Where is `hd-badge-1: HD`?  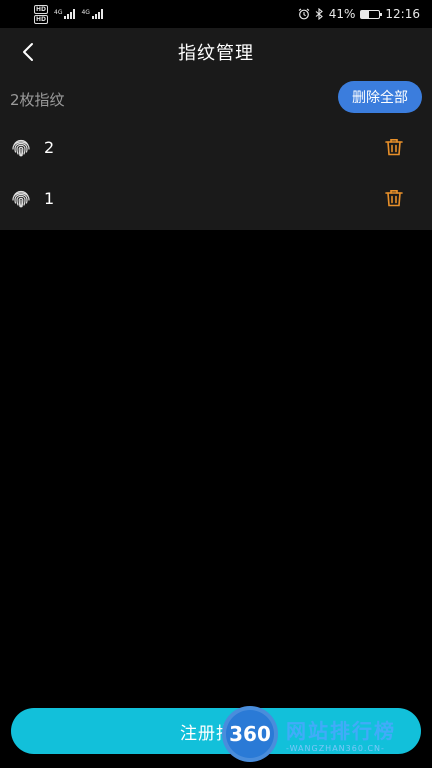 hd-badge-1: HD is located at coordinates (41, 9).